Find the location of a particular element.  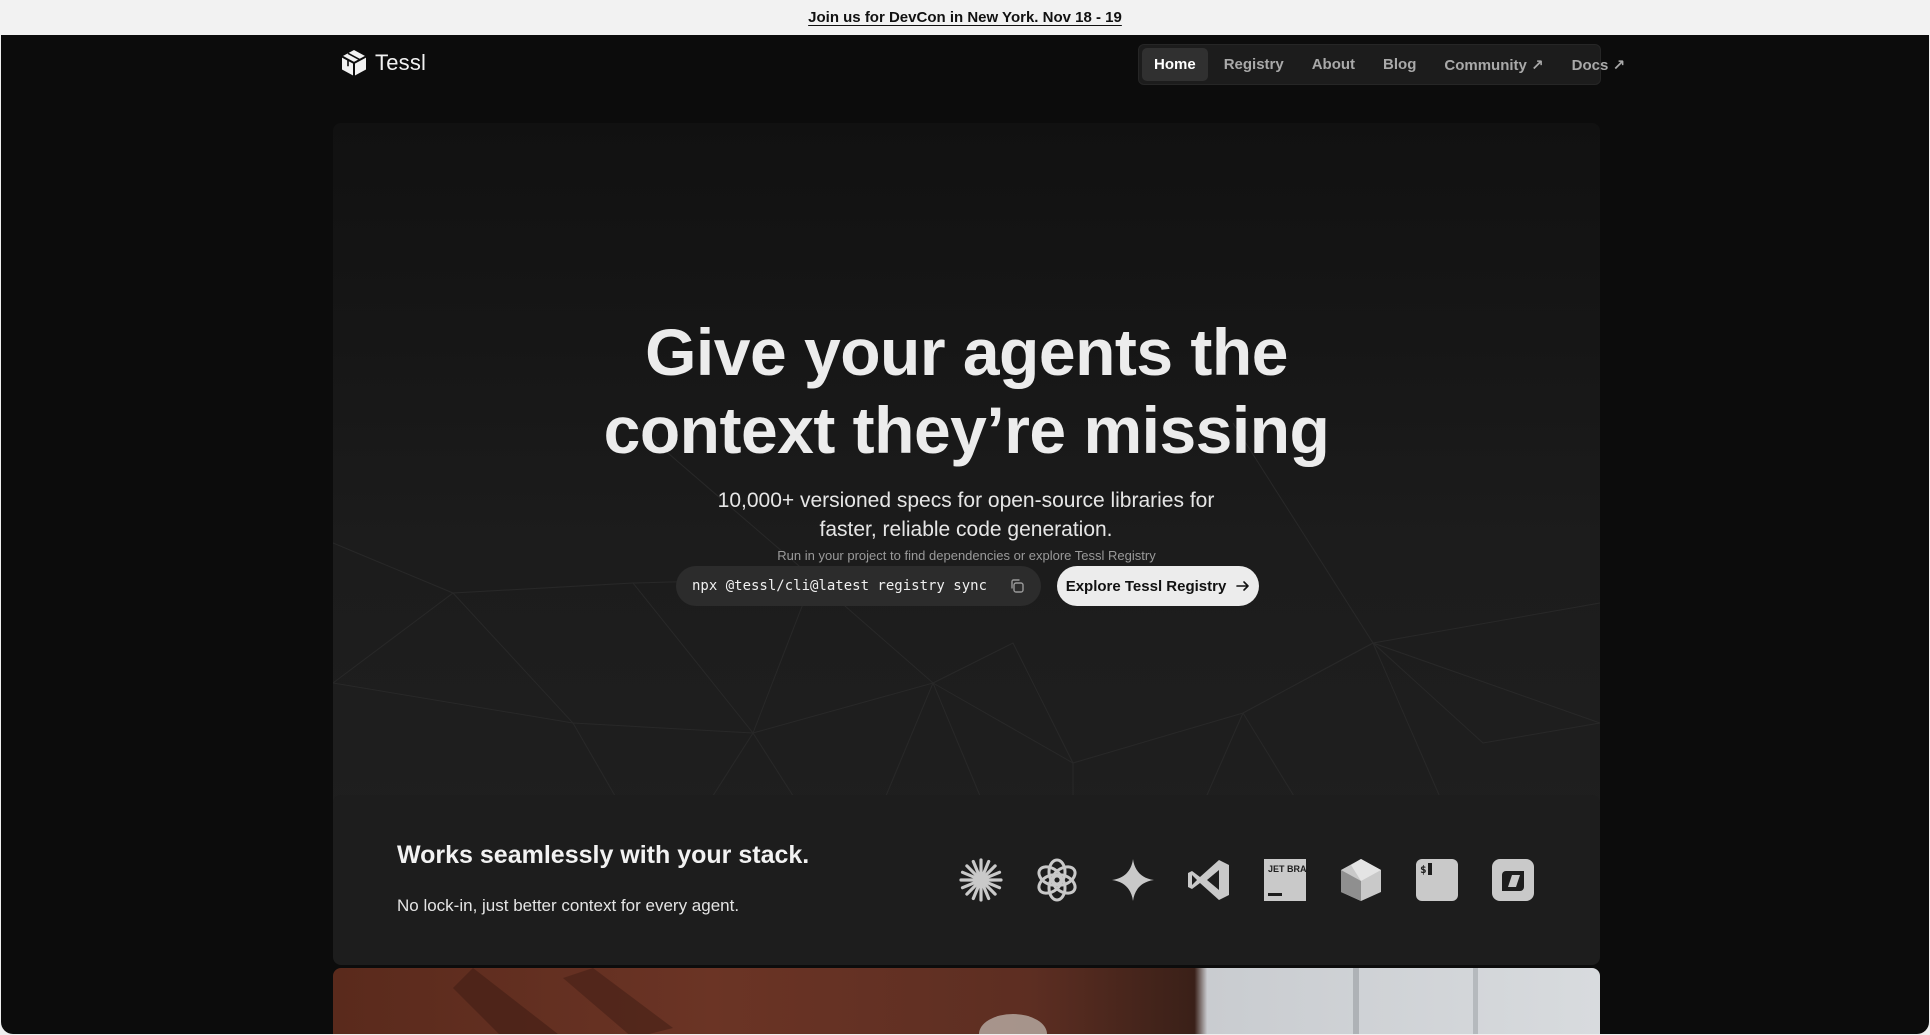

explore-registry-label: Explore Tessl Registry is located at coordinates (1146, 586).